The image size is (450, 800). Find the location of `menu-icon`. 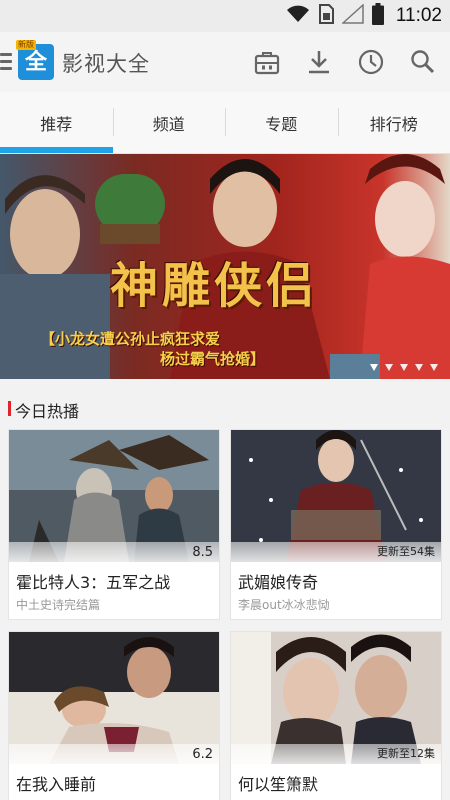

menu-icon is located at coordinates (6, 62).